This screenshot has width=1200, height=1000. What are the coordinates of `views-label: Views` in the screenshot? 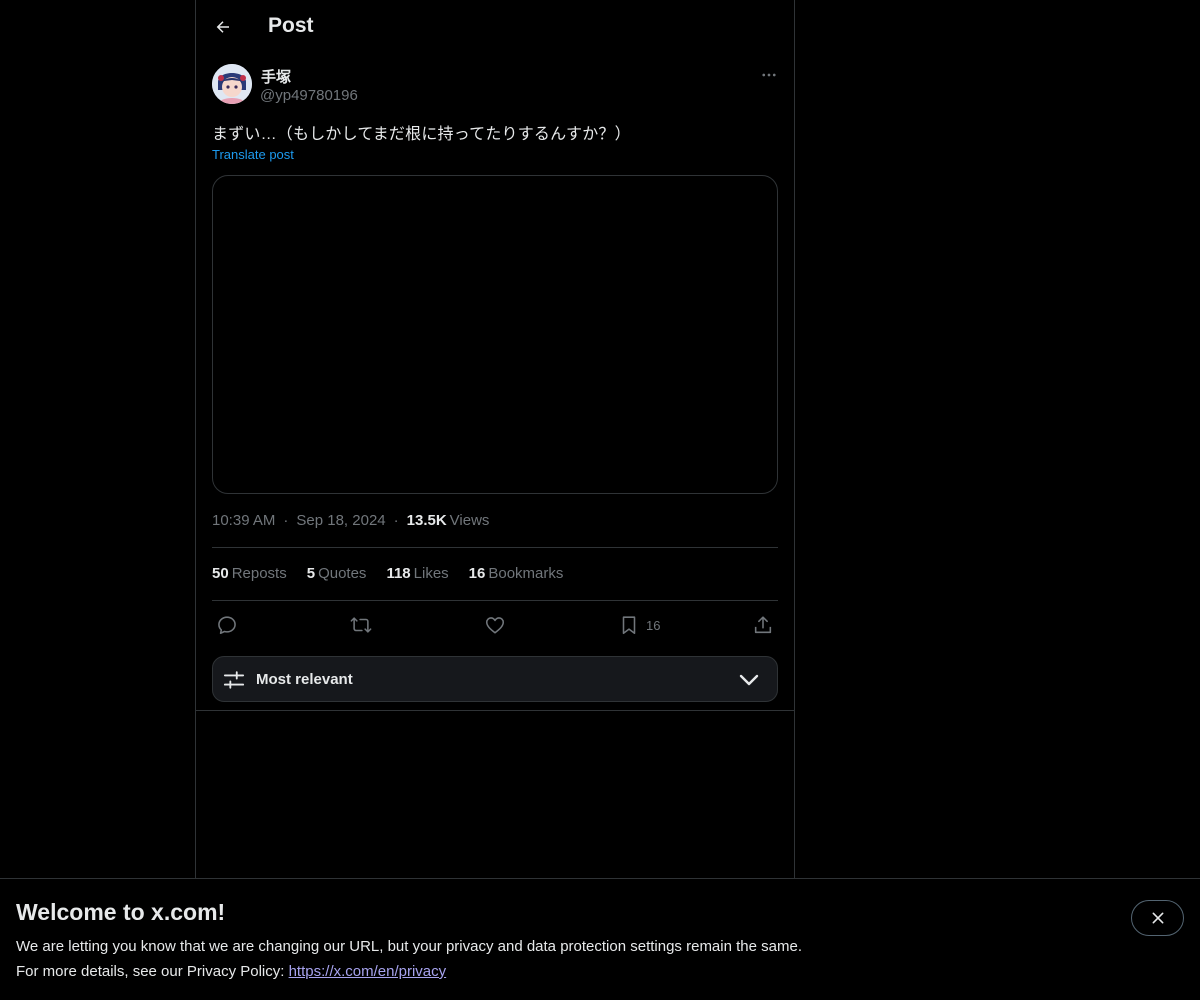 It's located at (469, 520).